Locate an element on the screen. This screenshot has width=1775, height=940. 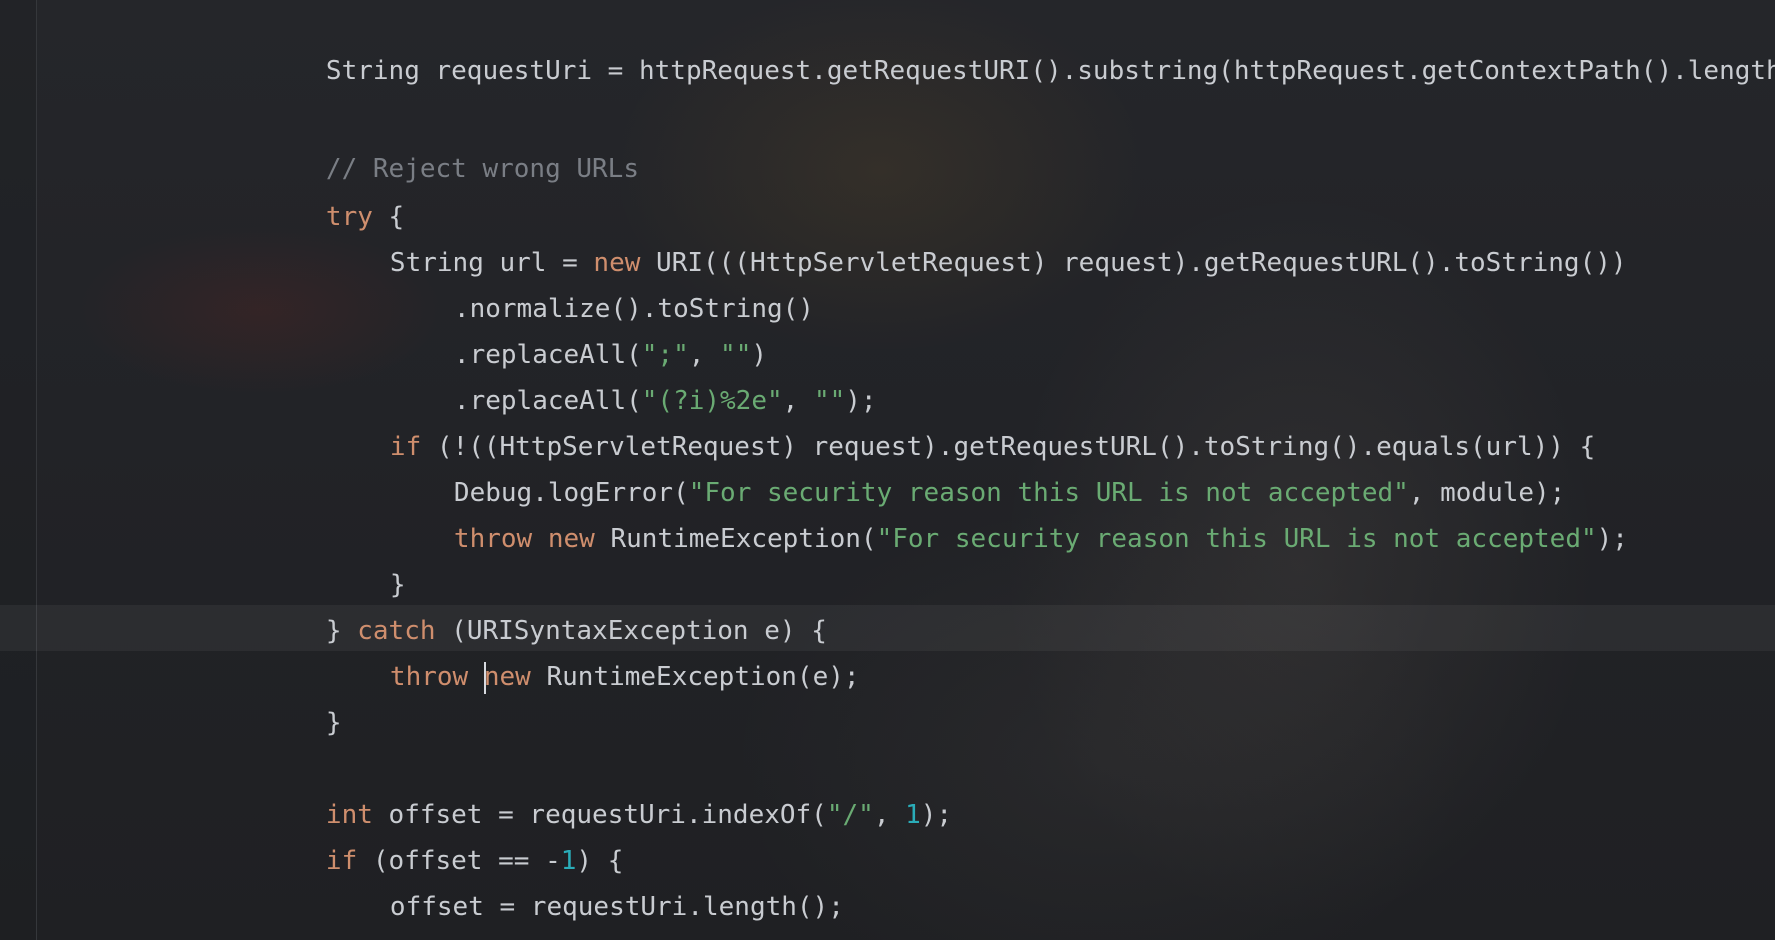
code-token: } is located at coordinates (333, 723).